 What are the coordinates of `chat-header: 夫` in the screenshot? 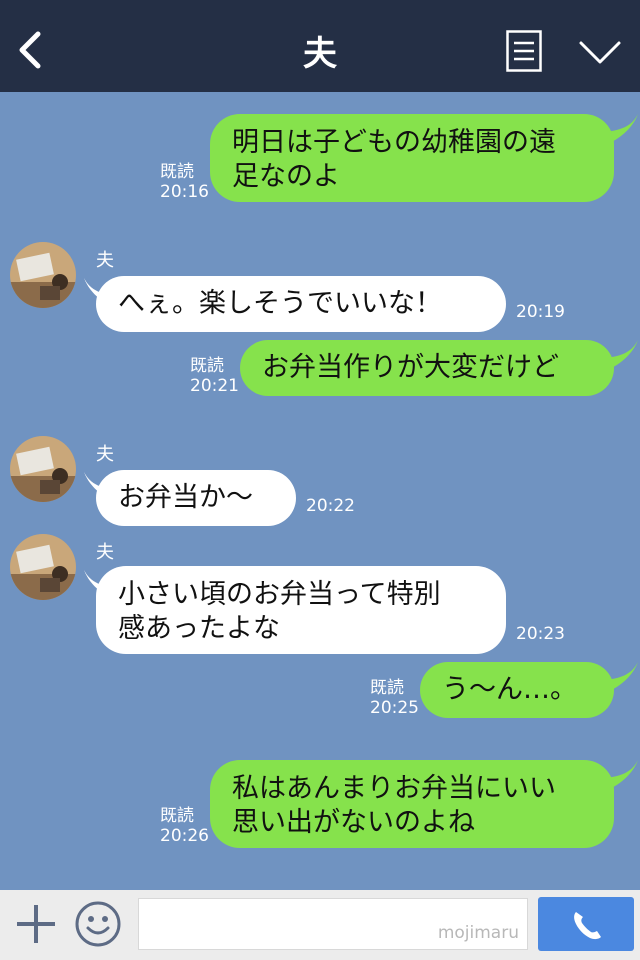 It's located at (320, 46).